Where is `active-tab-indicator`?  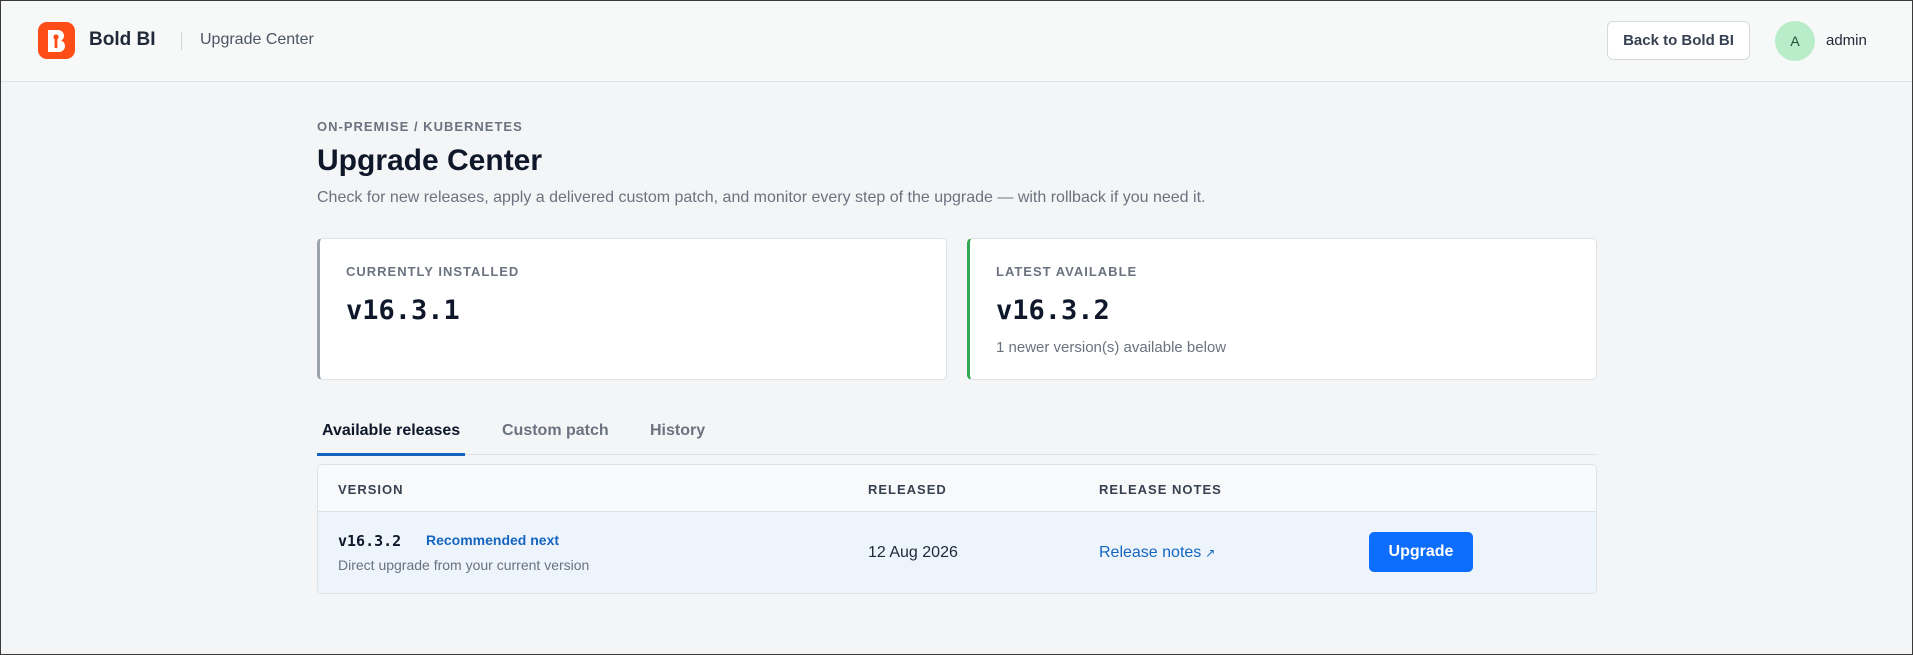
active-tab-indicator is located at coordinates (391, 454).